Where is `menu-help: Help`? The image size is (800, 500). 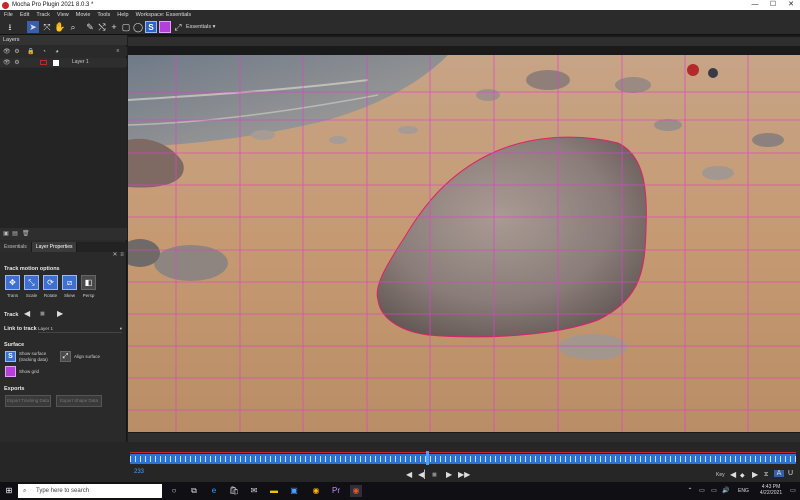
menu-help: Help is located at coordinates (122, 15).